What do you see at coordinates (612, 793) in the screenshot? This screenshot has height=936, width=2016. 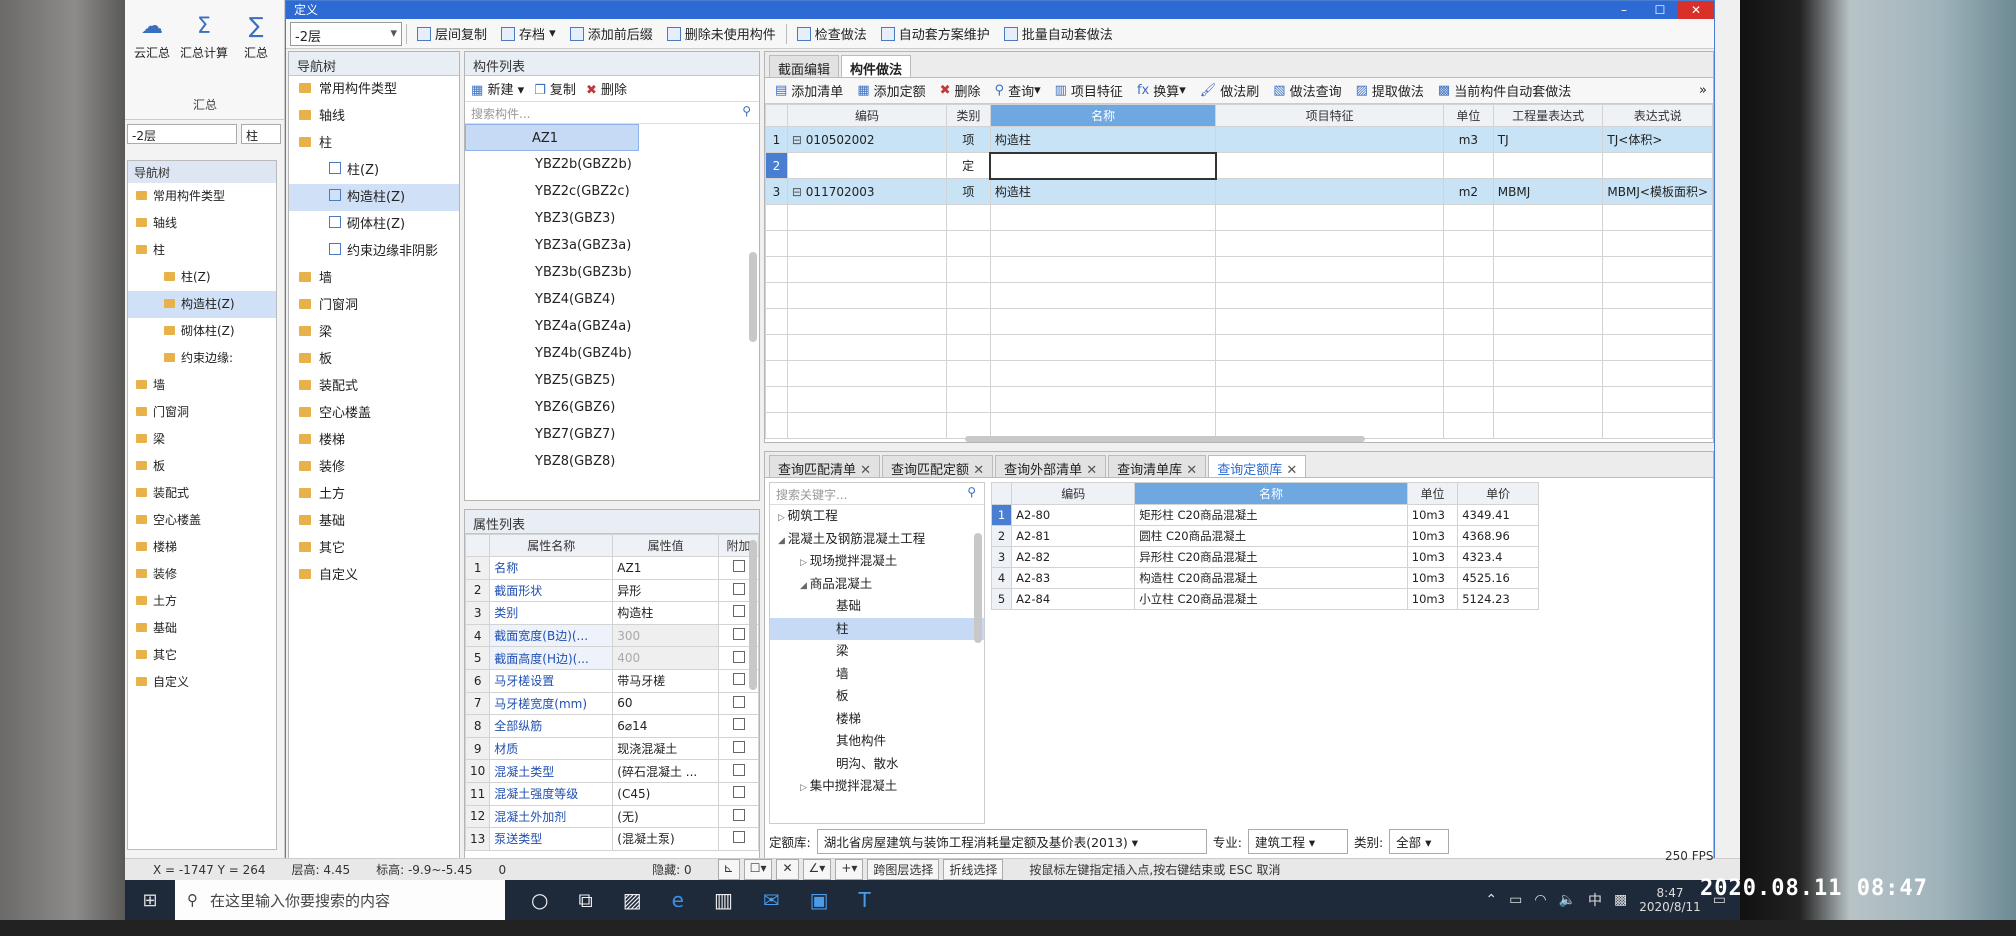 I see `property-row: 11 混凝土强度等级 (C45)` at bounding box center [612, 793].